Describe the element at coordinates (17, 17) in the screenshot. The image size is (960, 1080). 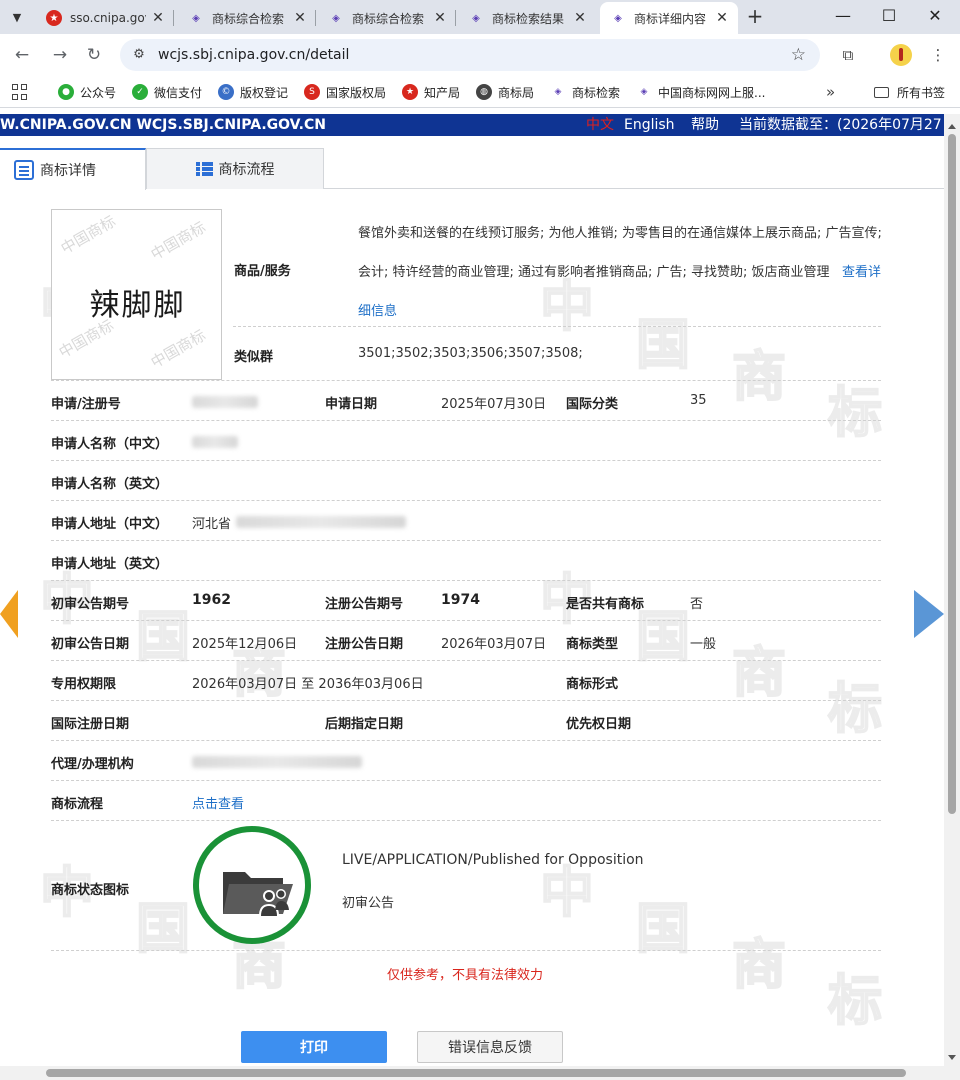
I see `tab-search-chevron-icon: ▼` at that location.